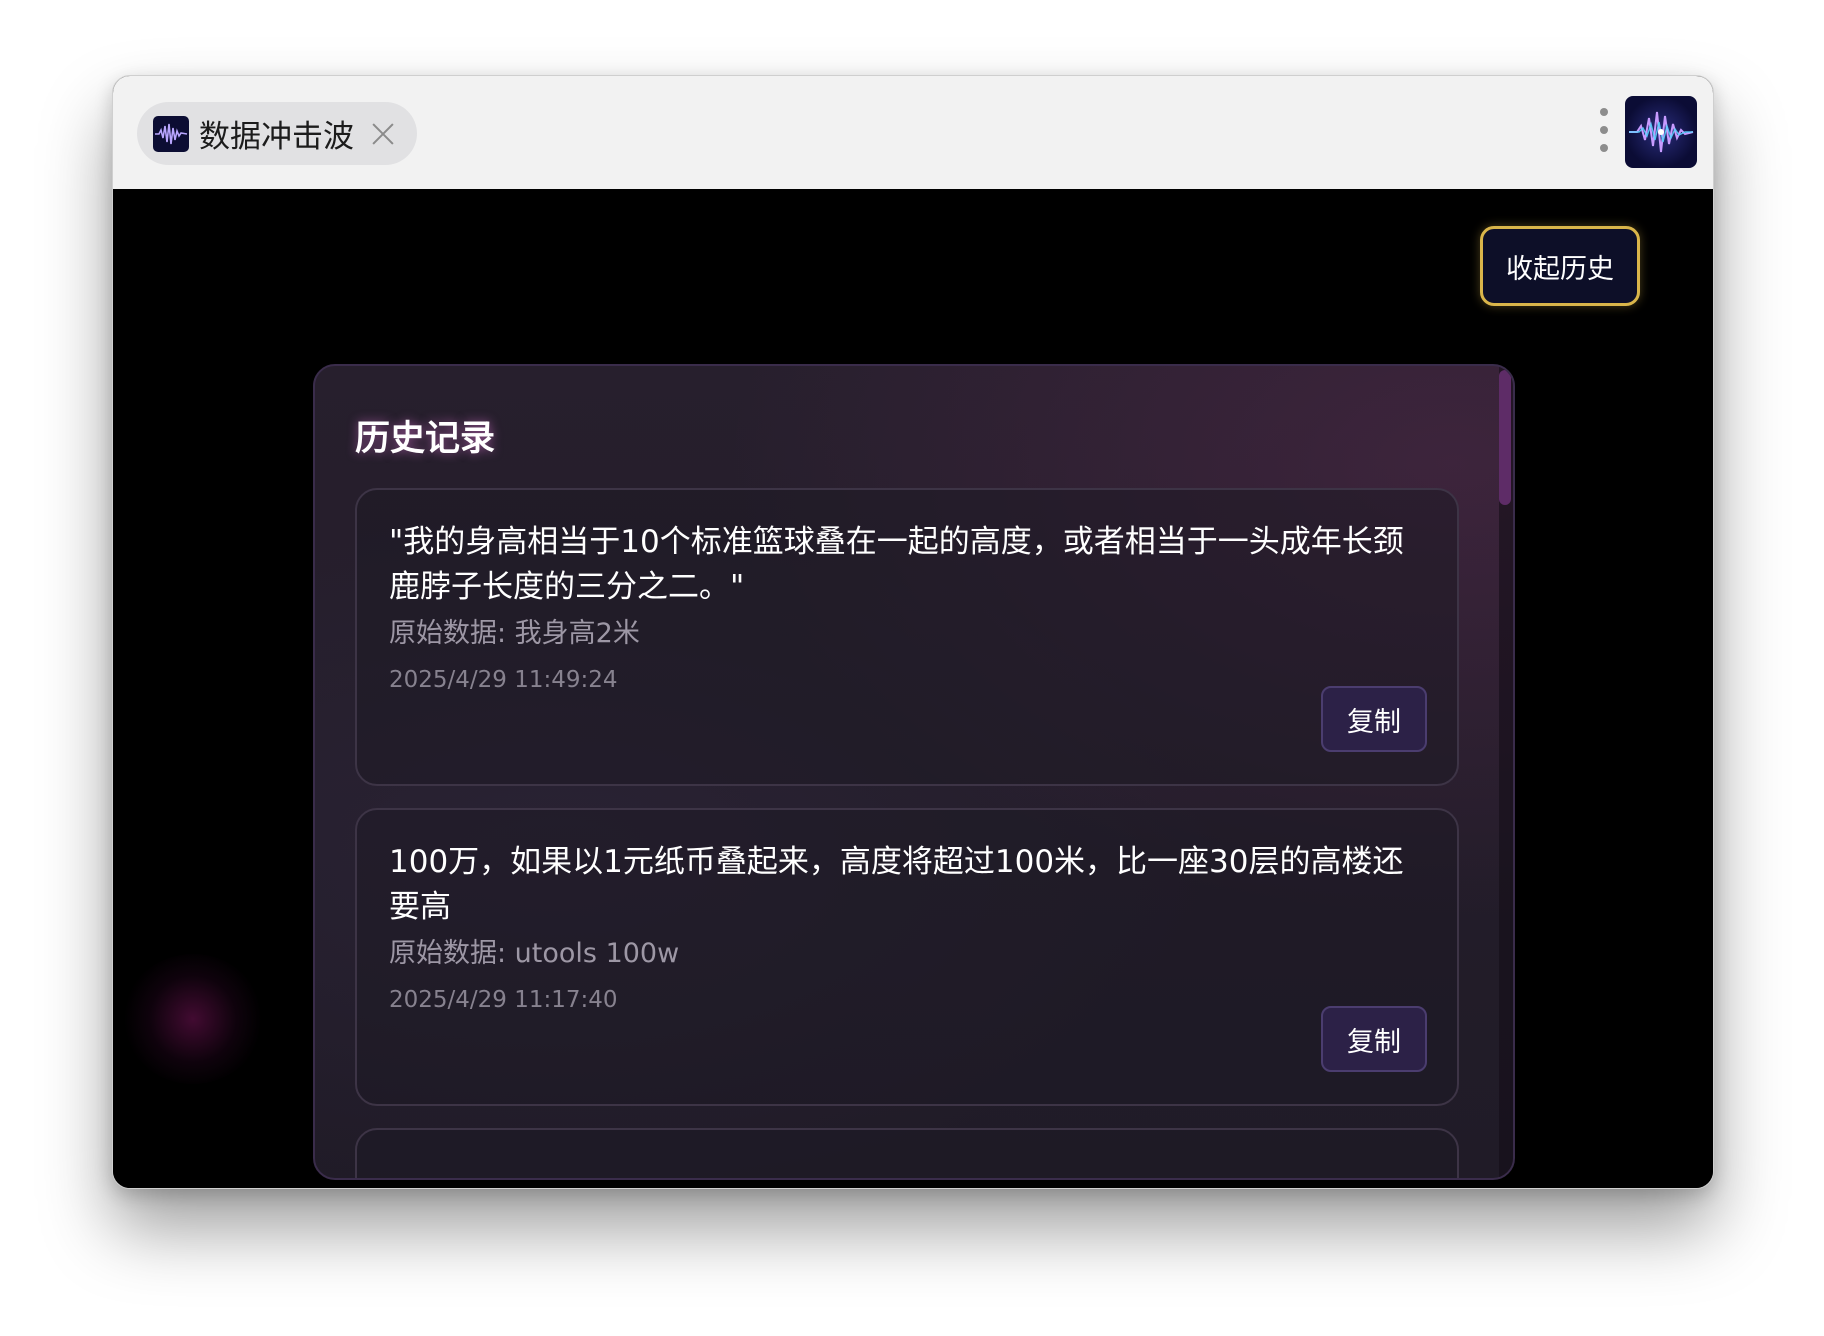  Describe the element at coordinates (907, 1153) in the screenshot. I see `history-item-partial` at that location.